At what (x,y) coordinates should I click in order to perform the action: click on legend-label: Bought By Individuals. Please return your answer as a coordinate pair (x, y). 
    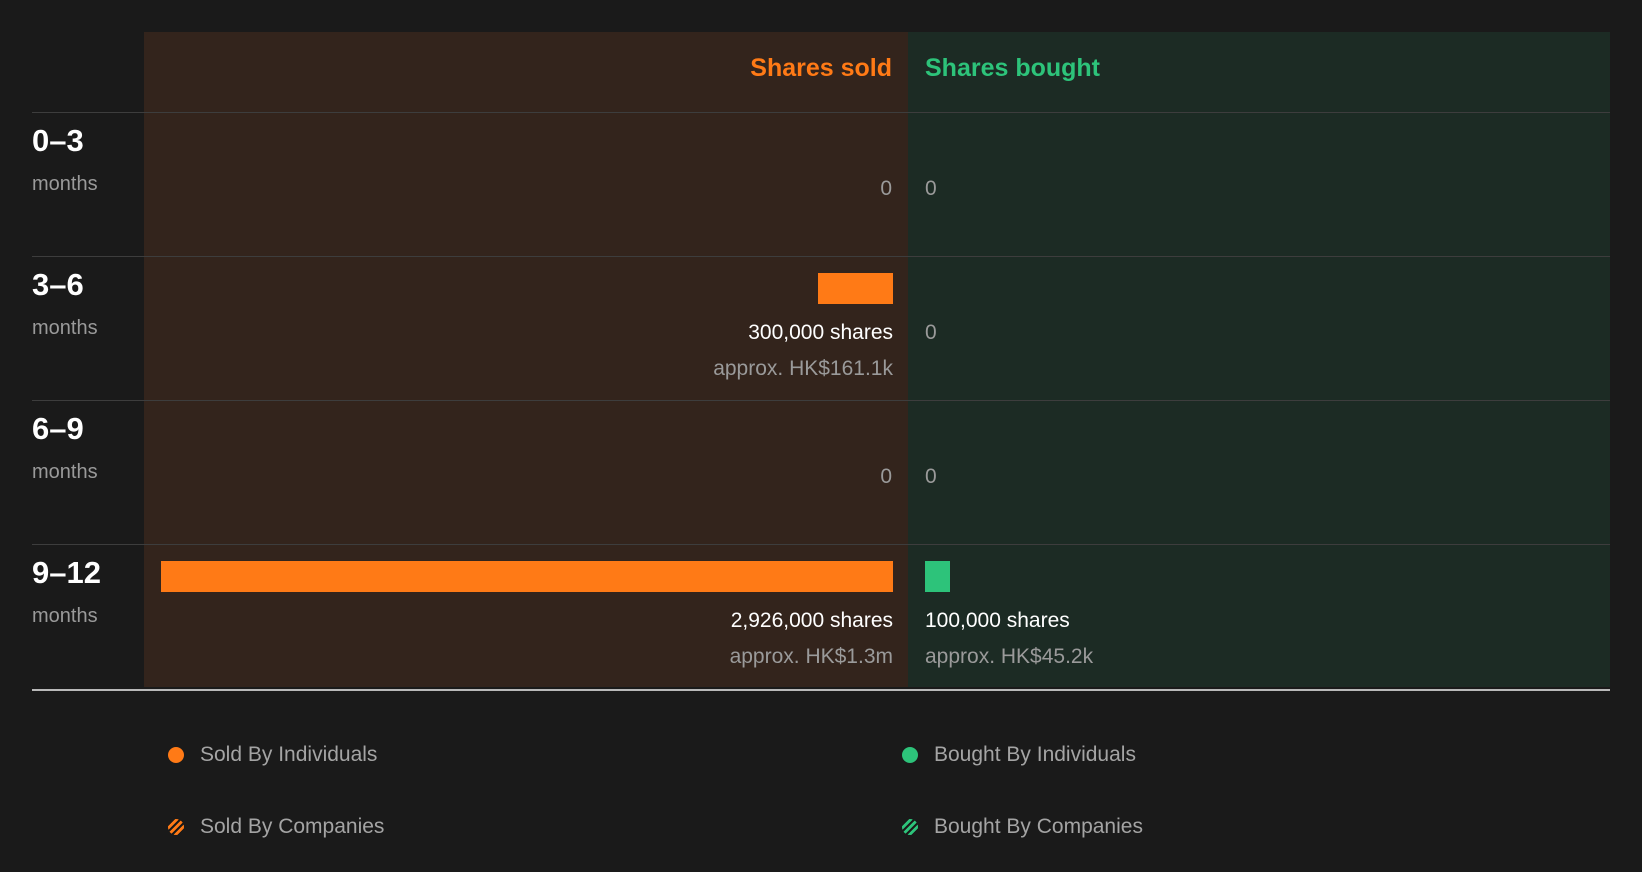
    Looking at the image, I should click on (1035, 754).